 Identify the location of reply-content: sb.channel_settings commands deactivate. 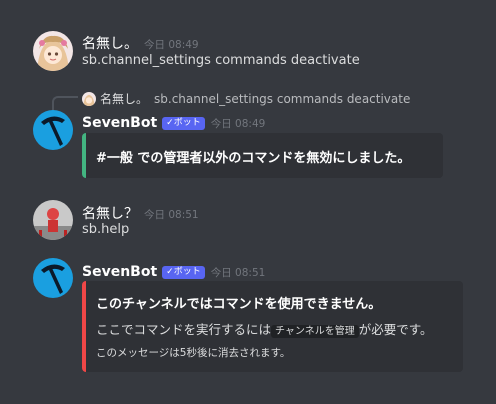
(282, 99).